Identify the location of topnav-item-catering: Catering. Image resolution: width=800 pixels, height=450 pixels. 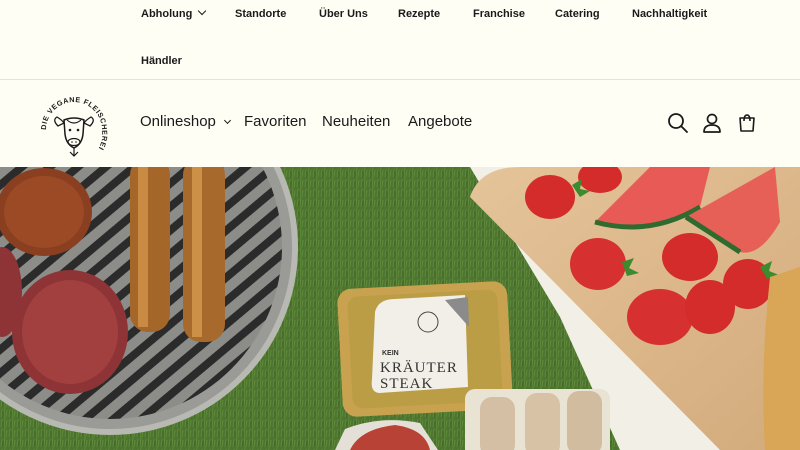
(577, 14).